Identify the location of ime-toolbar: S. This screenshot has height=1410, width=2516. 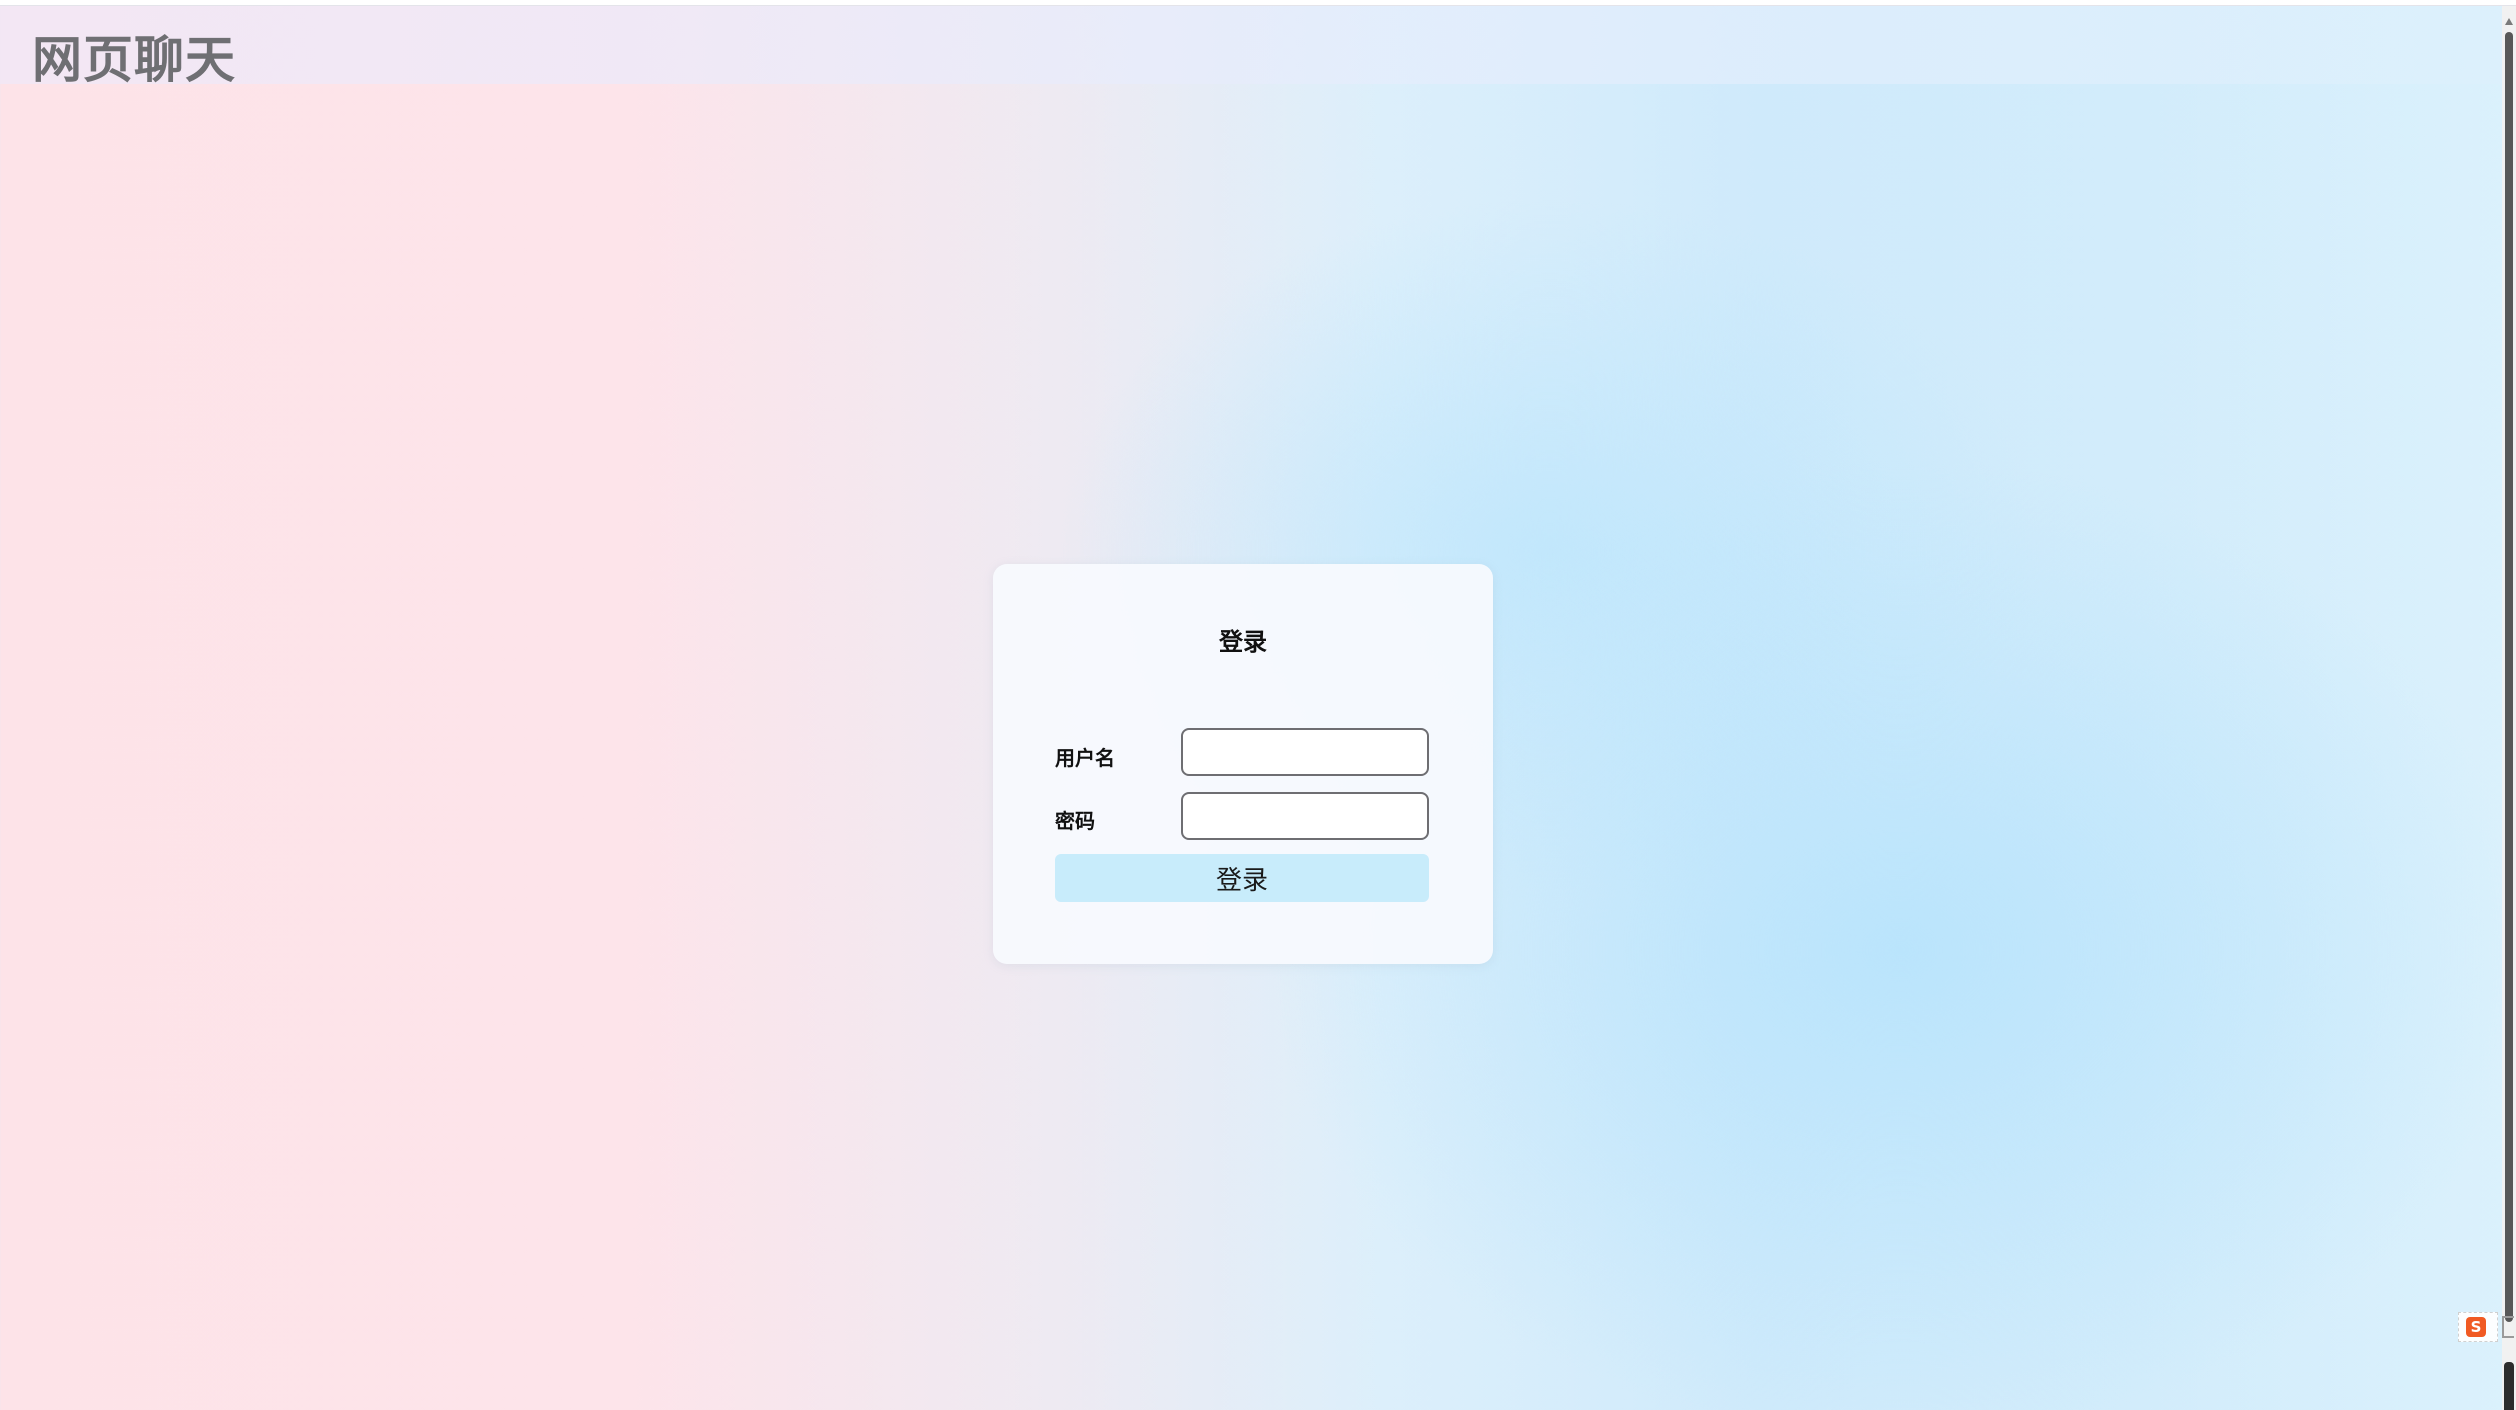
(2478, 1327).